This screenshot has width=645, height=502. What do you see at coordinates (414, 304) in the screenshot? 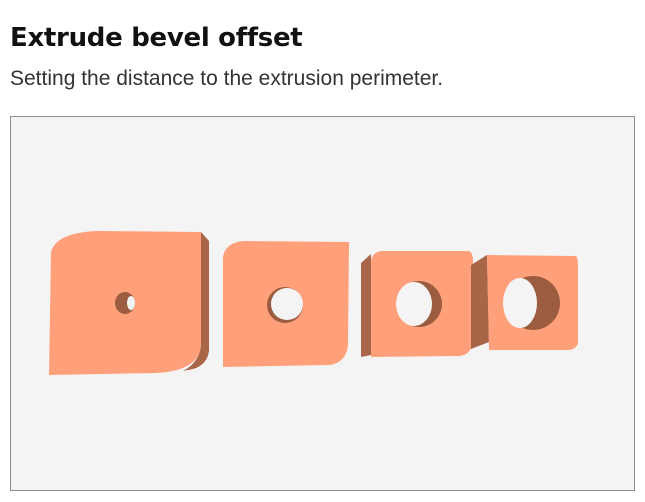
I see `shape-3-hole-opening` at bounding box center [414, 304].